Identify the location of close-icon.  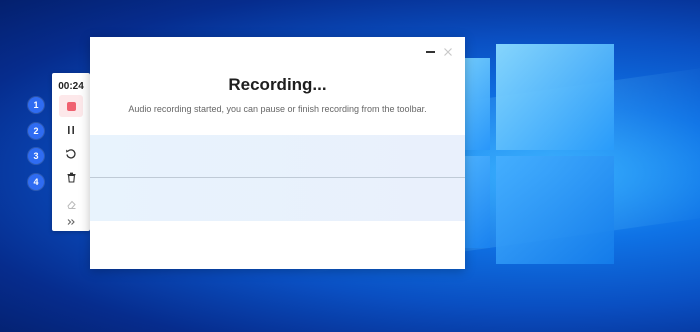
(448, 52).